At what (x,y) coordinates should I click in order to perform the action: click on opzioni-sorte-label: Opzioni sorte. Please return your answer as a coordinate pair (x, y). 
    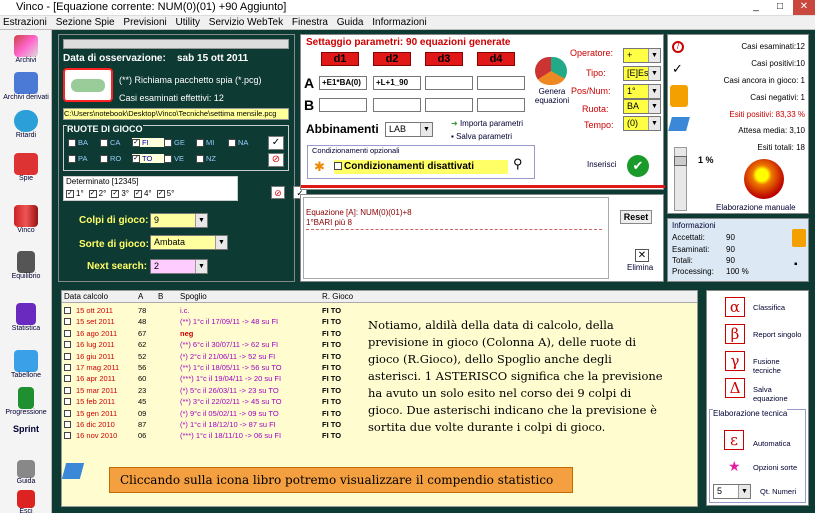
    Looking at the image, I should click on (775, 467).